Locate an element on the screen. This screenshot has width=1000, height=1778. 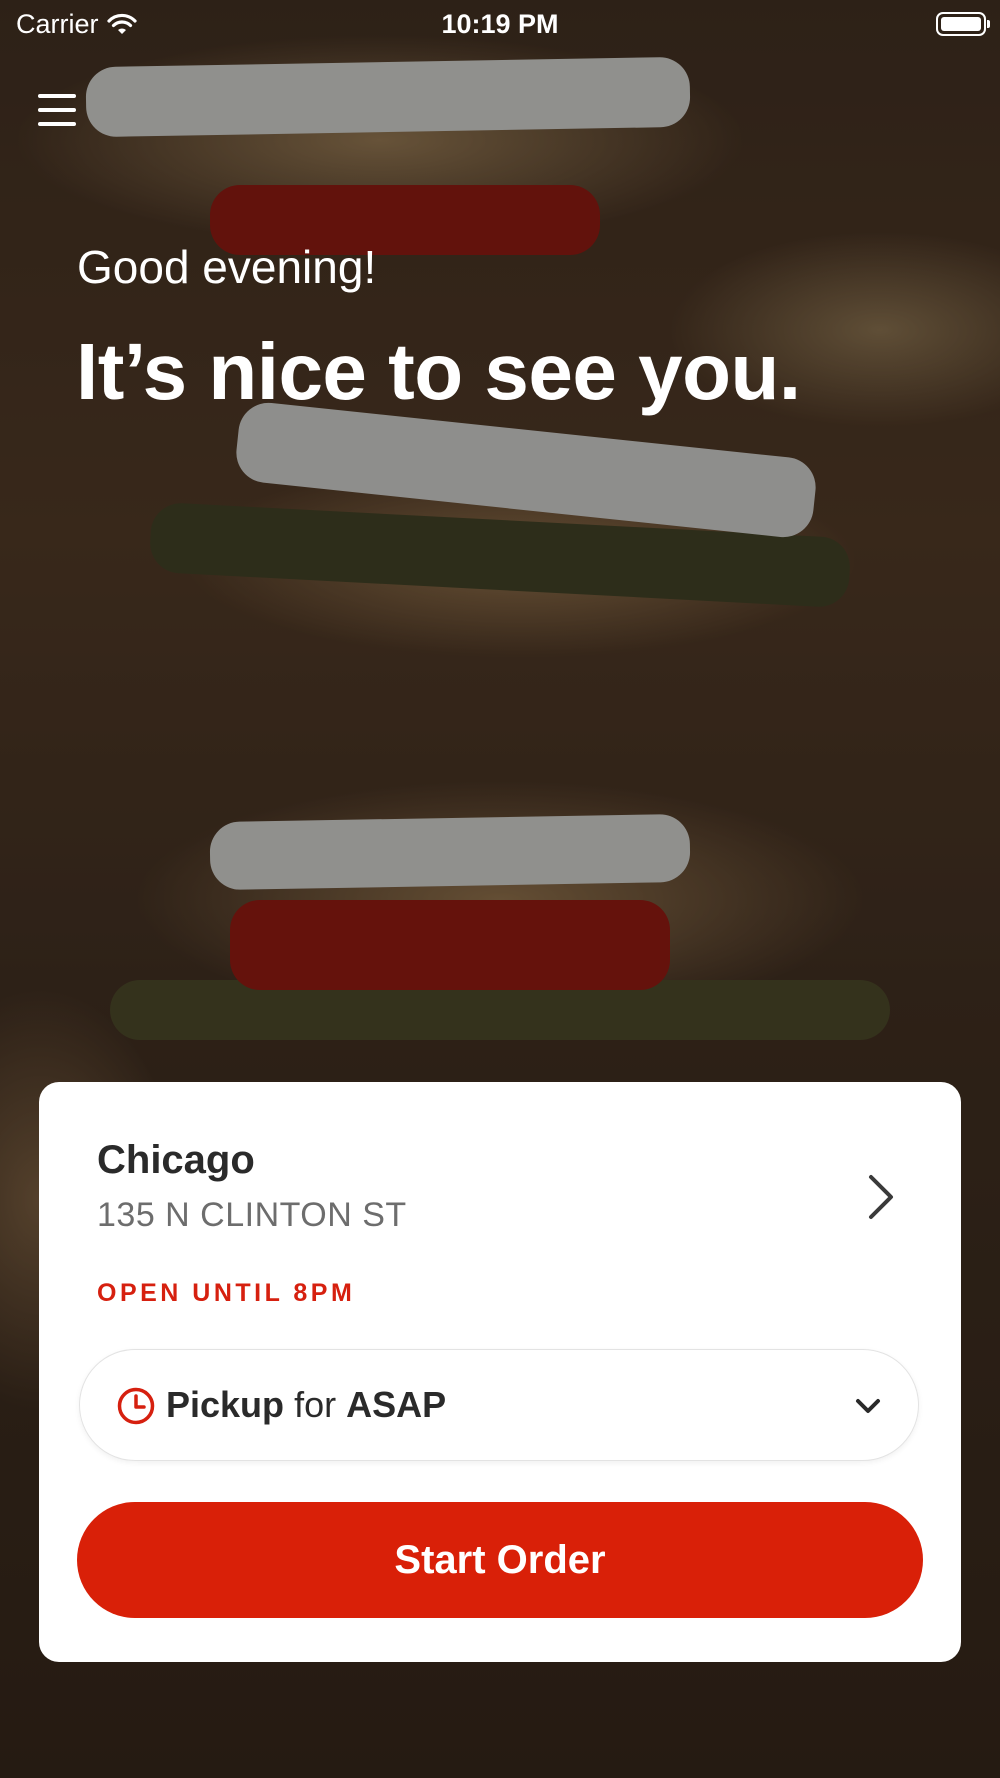
pickup-connector: for is located at coordinates (315, 1404).